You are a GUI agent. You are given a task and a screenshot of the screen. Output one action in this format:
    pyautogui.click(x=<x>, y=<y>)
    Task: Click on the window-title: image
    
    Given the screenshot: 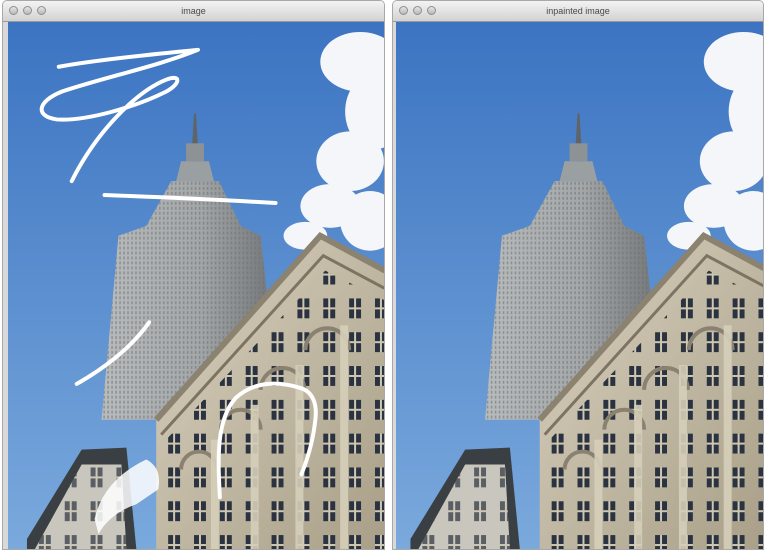 What is the action you would take?
    pyautogui.click(x=193, y=11)
    